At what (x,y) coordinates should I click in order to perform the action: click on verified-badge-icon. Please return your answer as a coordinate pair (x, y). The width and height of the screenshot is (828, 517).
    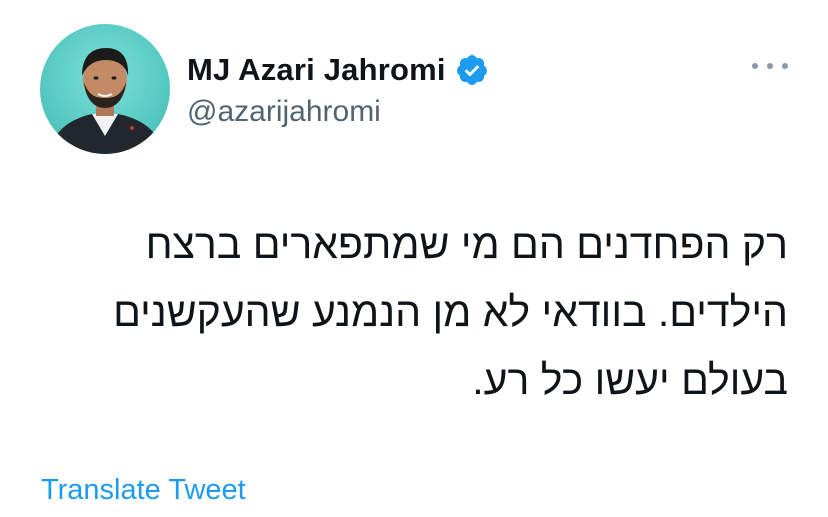
    Looking at the image, I should click on (471, 70).